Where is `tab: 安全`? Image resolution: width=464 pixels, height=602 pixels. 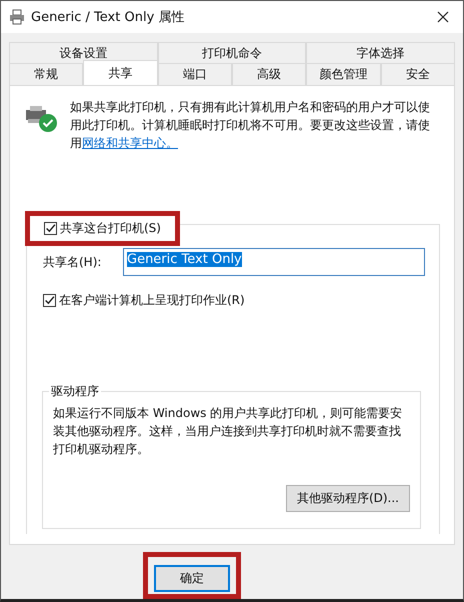 tab: 安全 is located at coordinates (417, 74).